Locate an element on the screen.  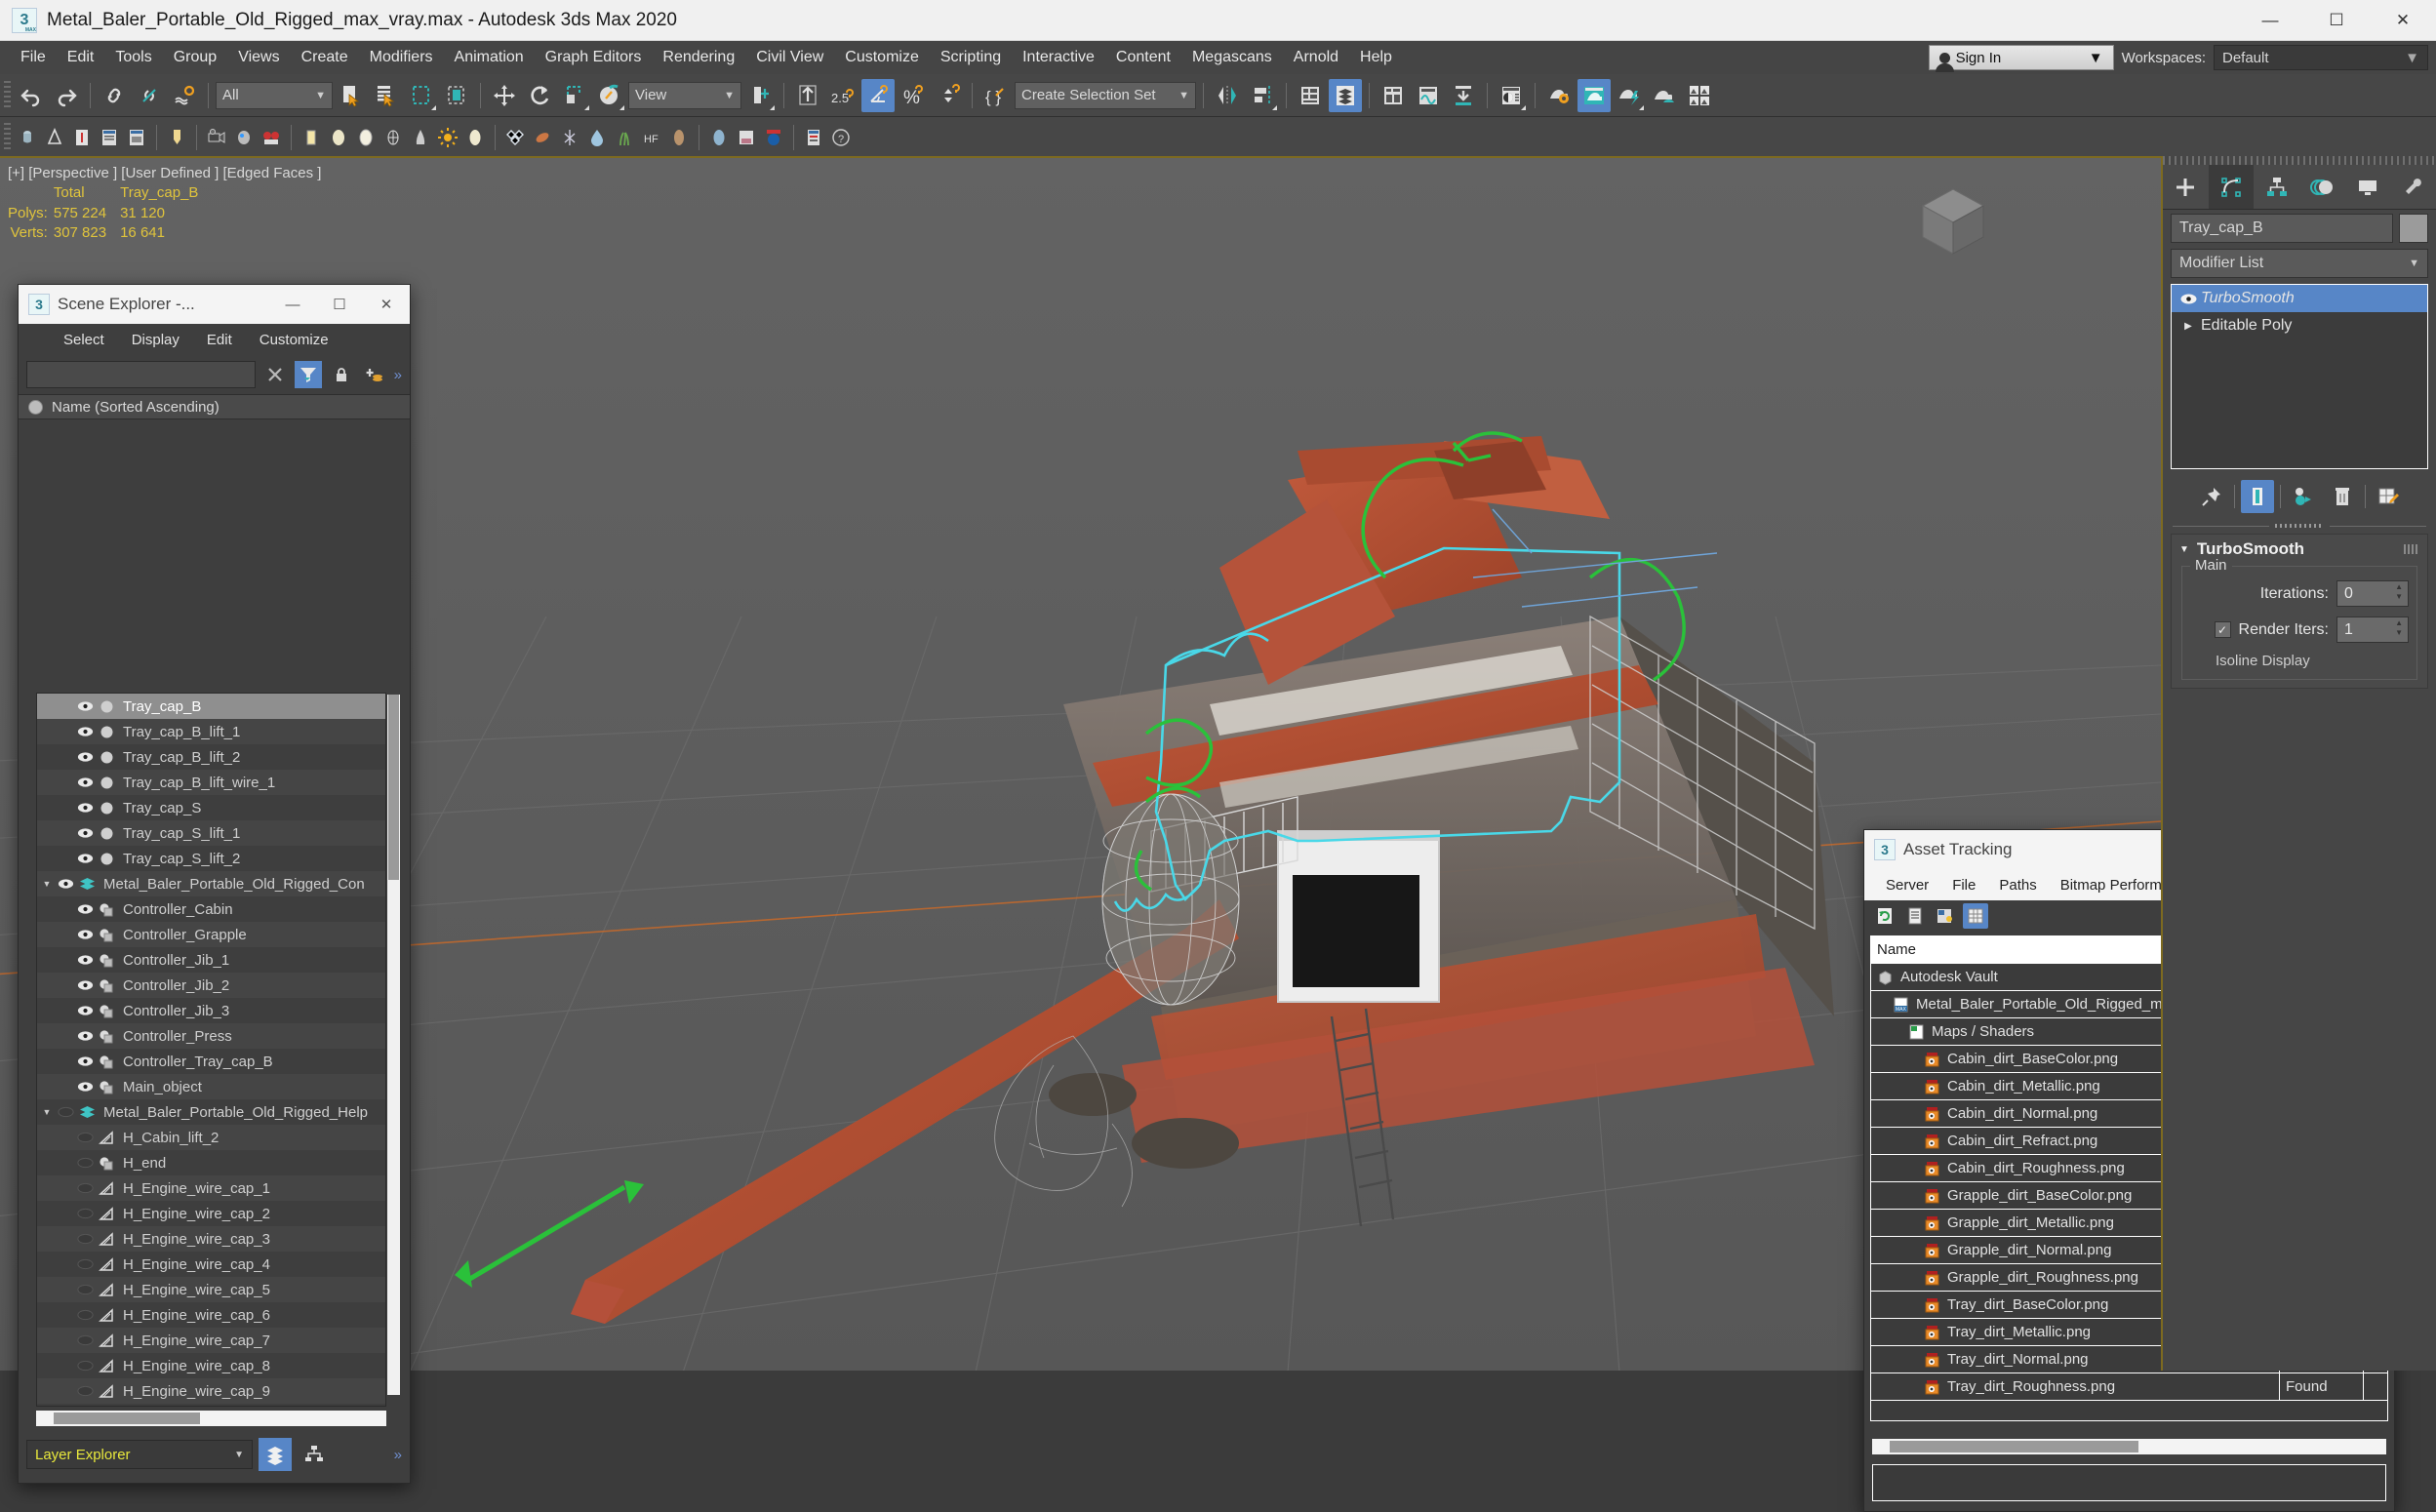
scene-explorer-row: Tray_cap_S is located at coordinates (211, 807).